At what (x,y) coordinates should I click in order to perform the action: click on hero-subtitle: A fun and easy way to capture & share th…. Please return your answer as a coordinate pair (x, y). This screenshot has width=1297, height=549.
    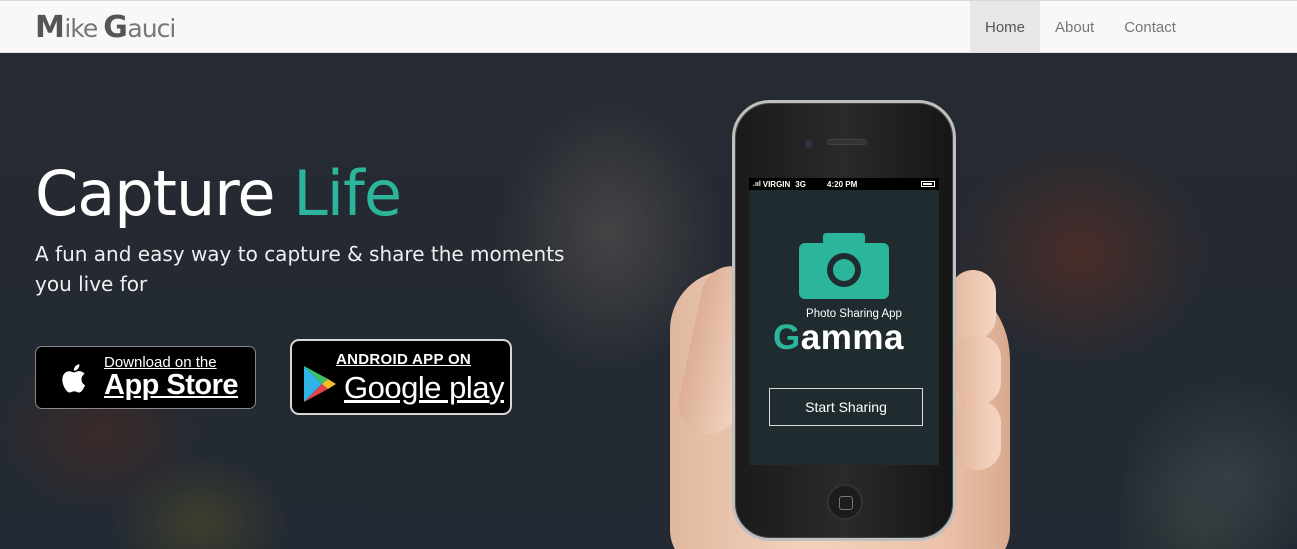
    Looking at the image, I should click on (300, 269).